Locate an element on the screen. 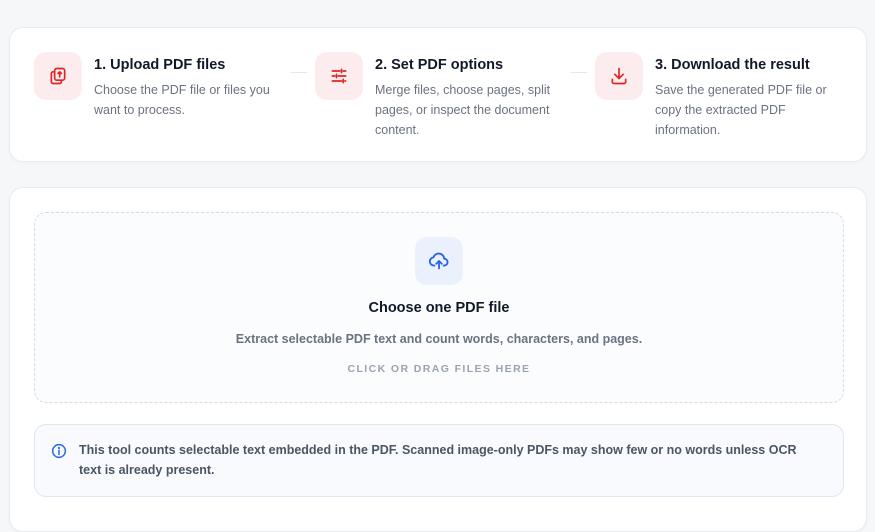 This screenshot has height=532, width=875. info-icon is located at coordinates (59, 451).